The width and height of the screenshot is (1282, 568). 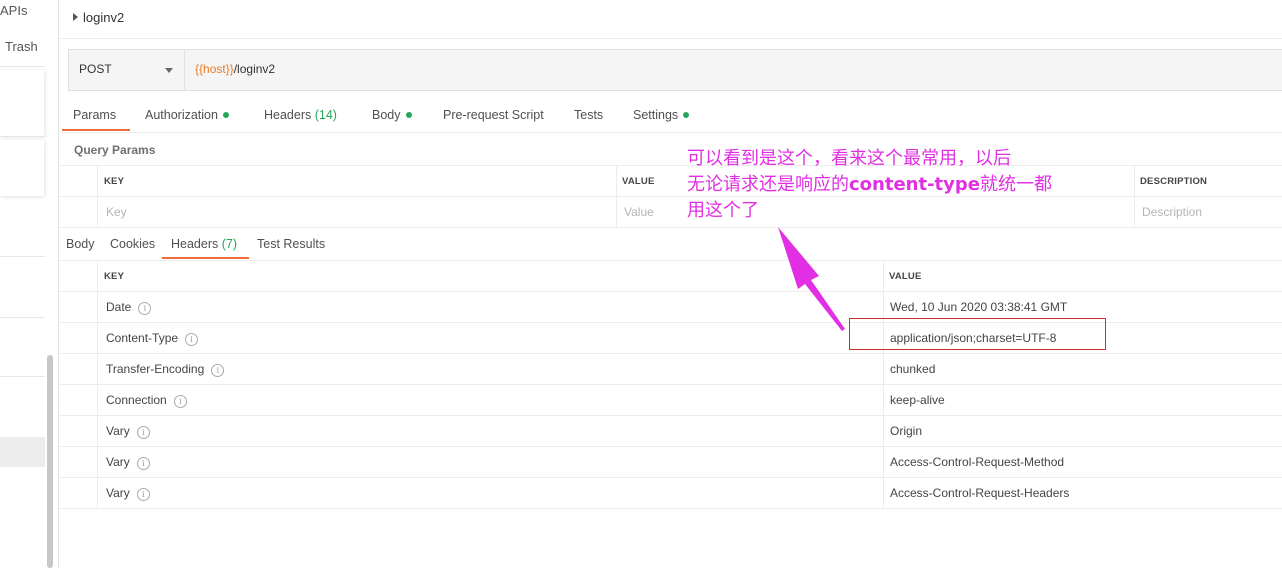 What do you see at coordinates (977, 334) in the screenshot?
I see `highlight-box` at bounding box center [977, 334].